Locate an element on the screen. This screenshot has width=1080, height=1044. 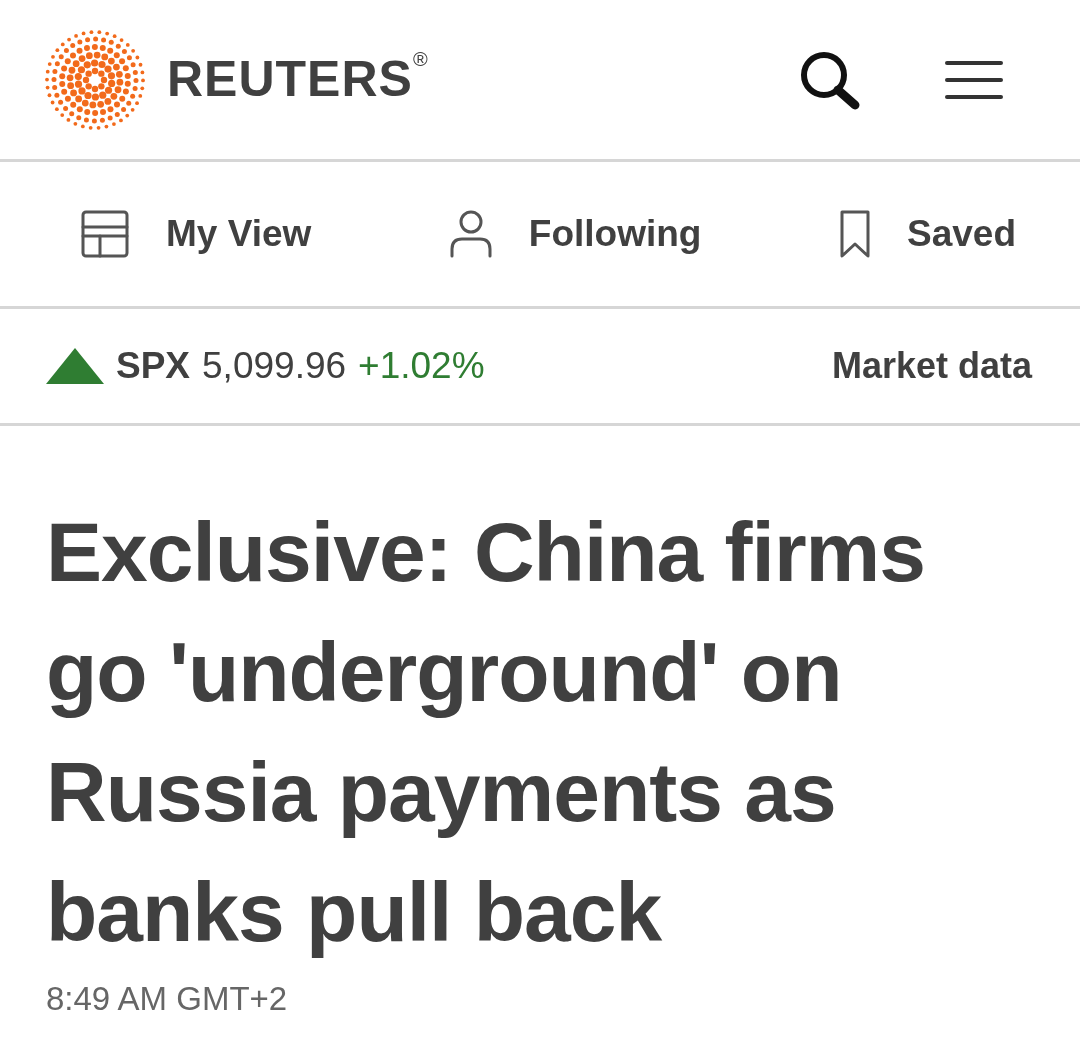
market-data-link: Market data is located at coordinates (931, 366).